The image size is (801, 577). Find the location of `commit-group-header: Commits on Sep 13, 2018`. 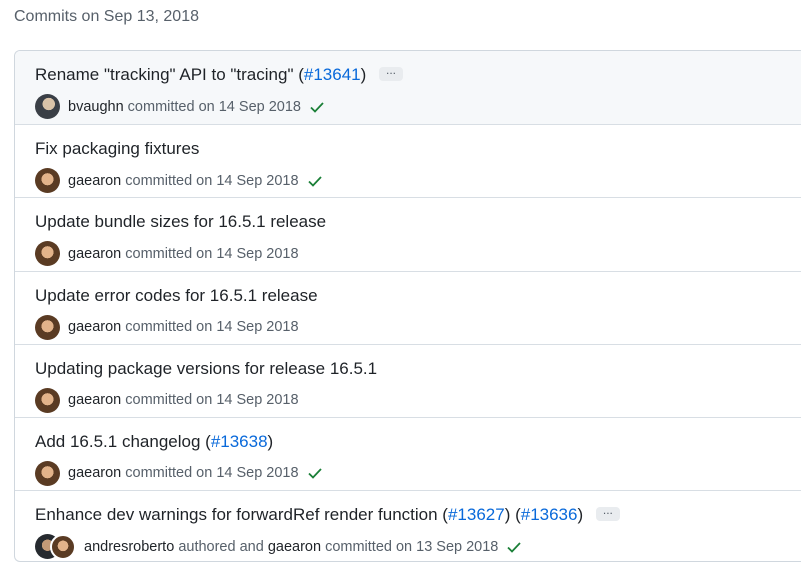

commit-group-header: Commits on Sep 13, 2018 is located at coordinates (106, 16).